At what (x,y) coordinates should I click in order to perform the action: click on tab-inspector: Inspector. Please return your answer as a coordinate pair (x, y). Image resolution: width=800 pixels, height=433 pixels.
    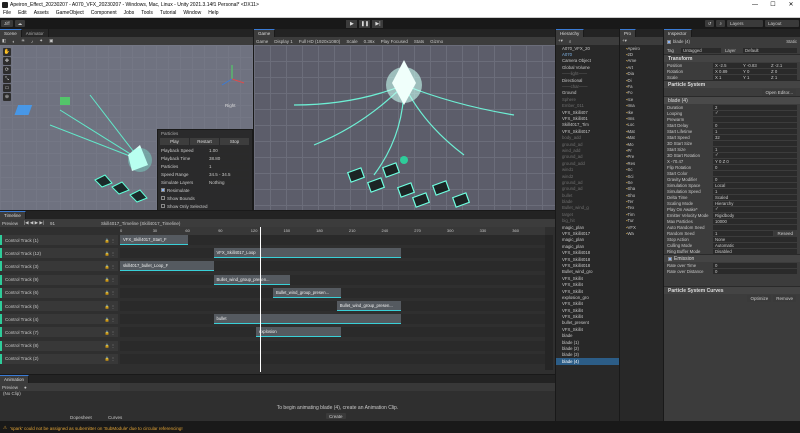
    Looking at the image, I should click on (678, 33).